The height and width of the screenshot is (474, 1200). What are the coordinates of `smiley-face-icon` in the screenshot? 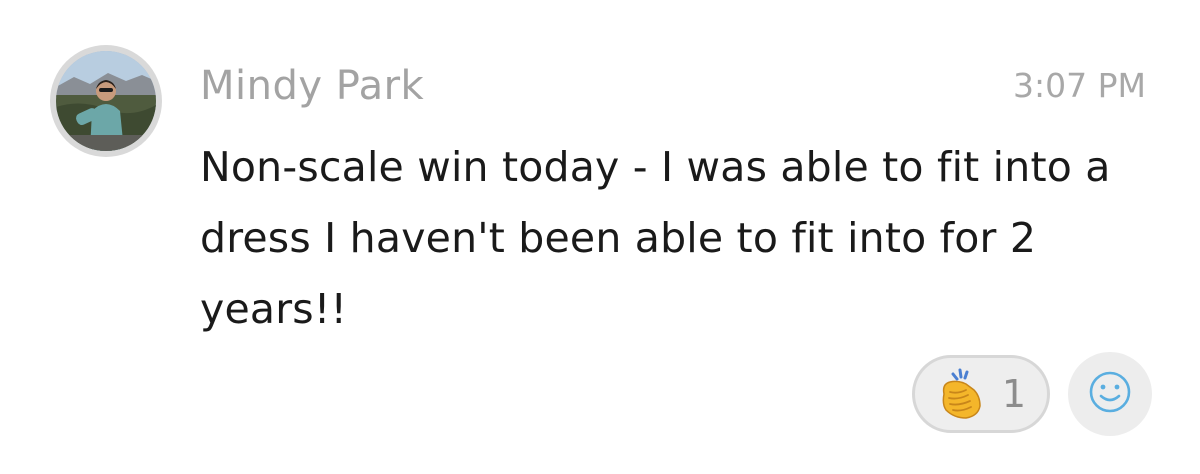 It's located at (1110, 394).